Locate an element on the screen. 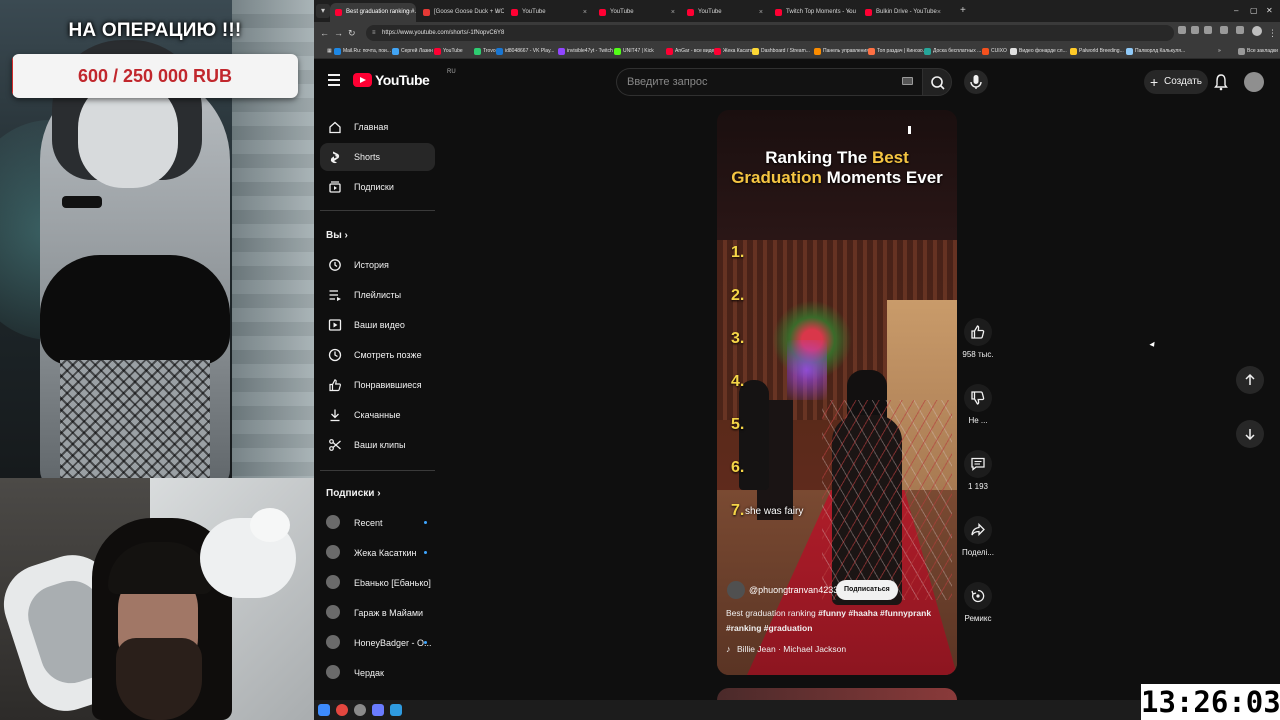 The height and width of the screenshot is (720, 1280). keyboard-icon is located at coordinates (907, 81).